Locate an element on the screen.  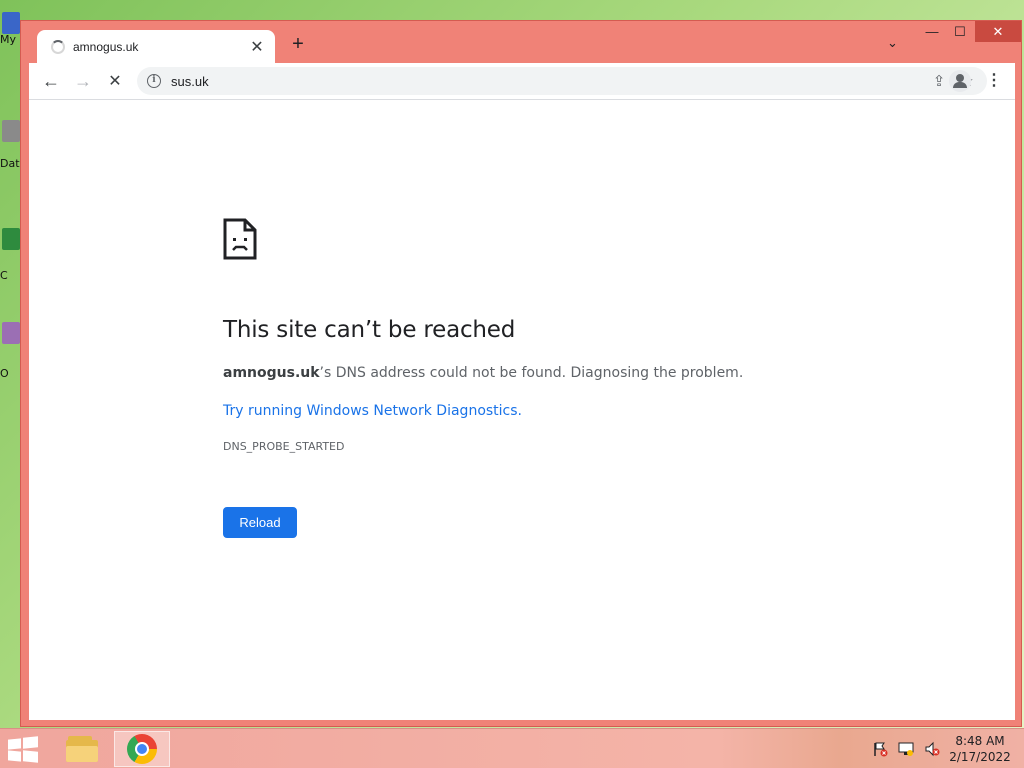
address-bar: i sus.uk ⇪ ☆ is located at coordinates (562, 81).